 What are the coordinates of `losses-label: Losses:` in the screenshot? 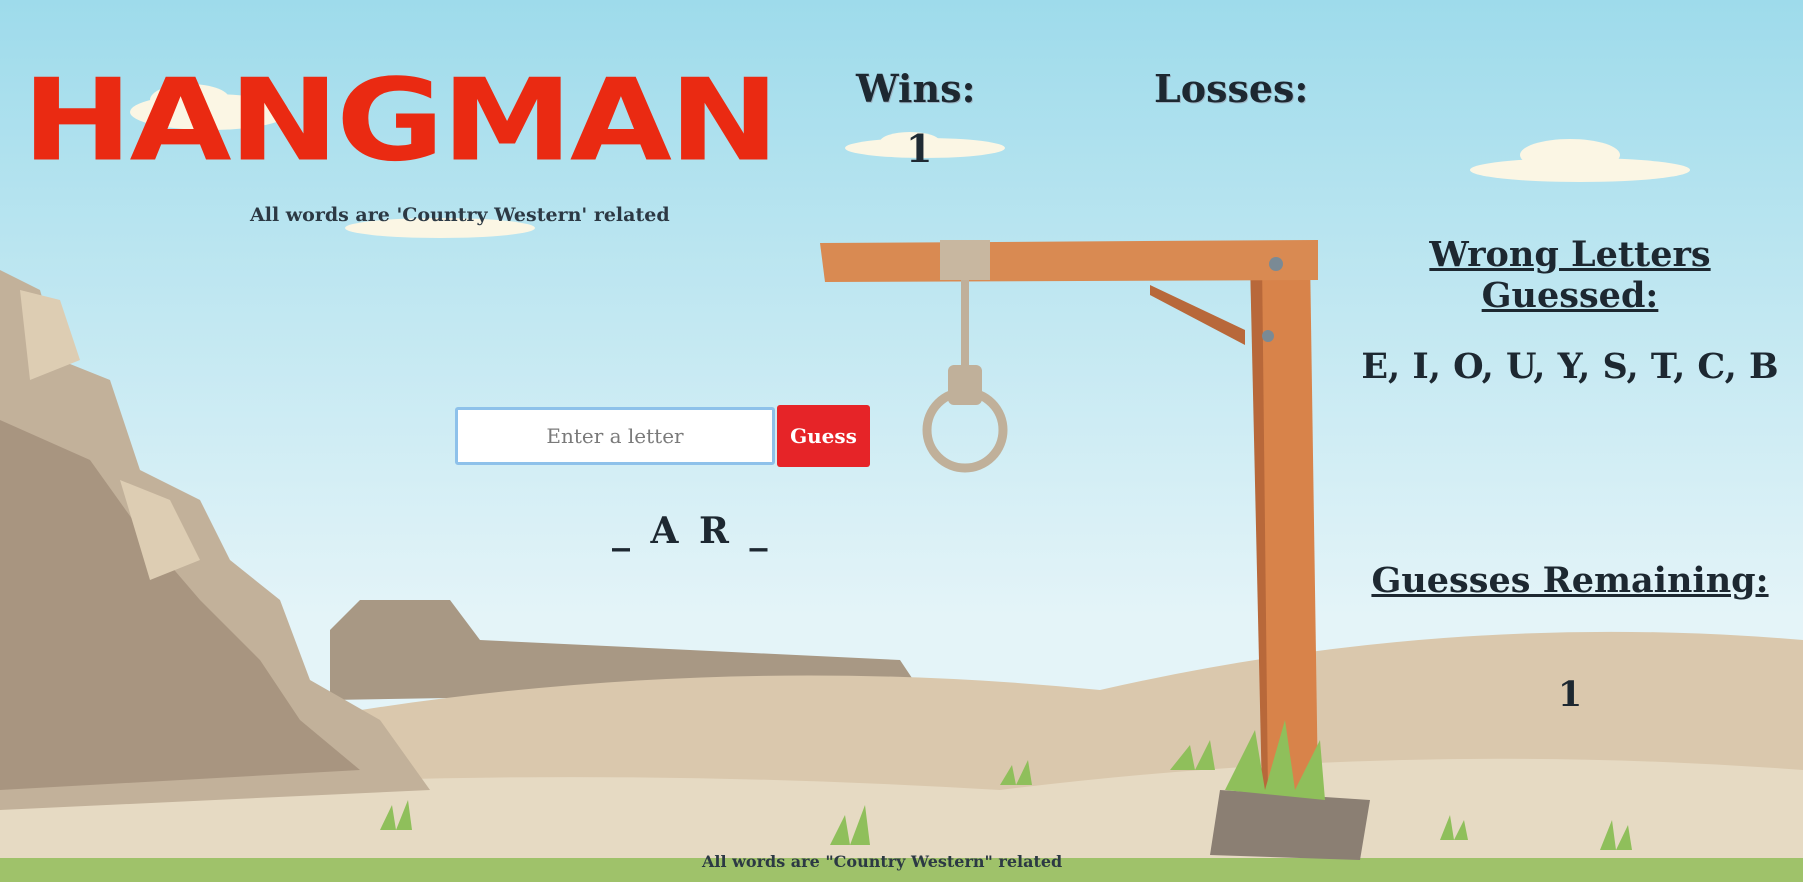 It's located at (1231, 88).